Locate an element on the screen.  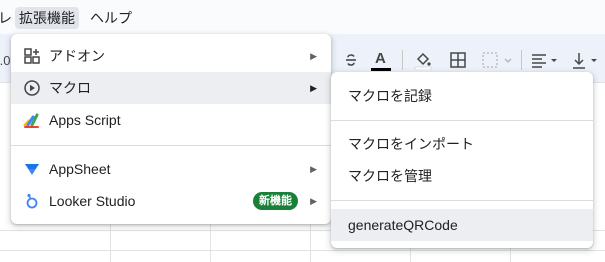
submenu-item-record-macro: マクロを記録 is located at coordinates (462, 96).